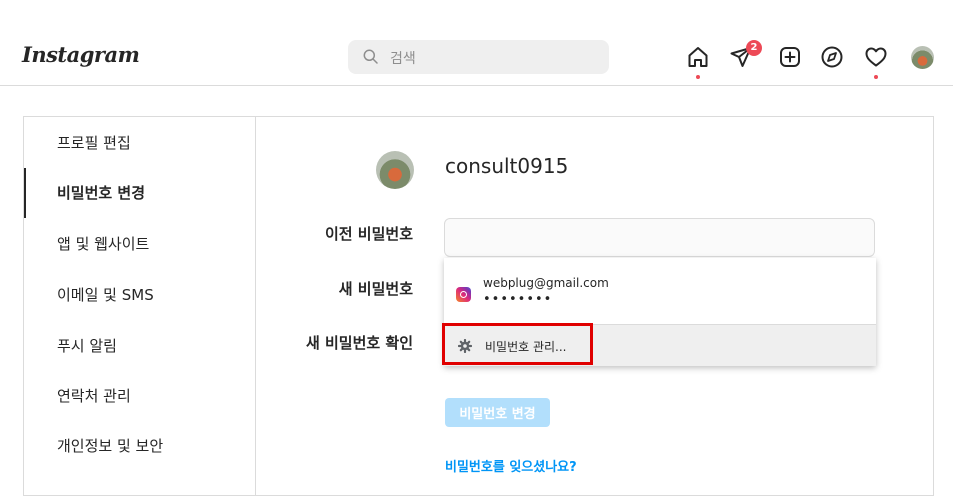 The height and width of the screenshot is (496, 953). What do you see at coordinates (876, 57) in the screenshot?
I see `activity-heart-icon` at bounding box center [876, 57].